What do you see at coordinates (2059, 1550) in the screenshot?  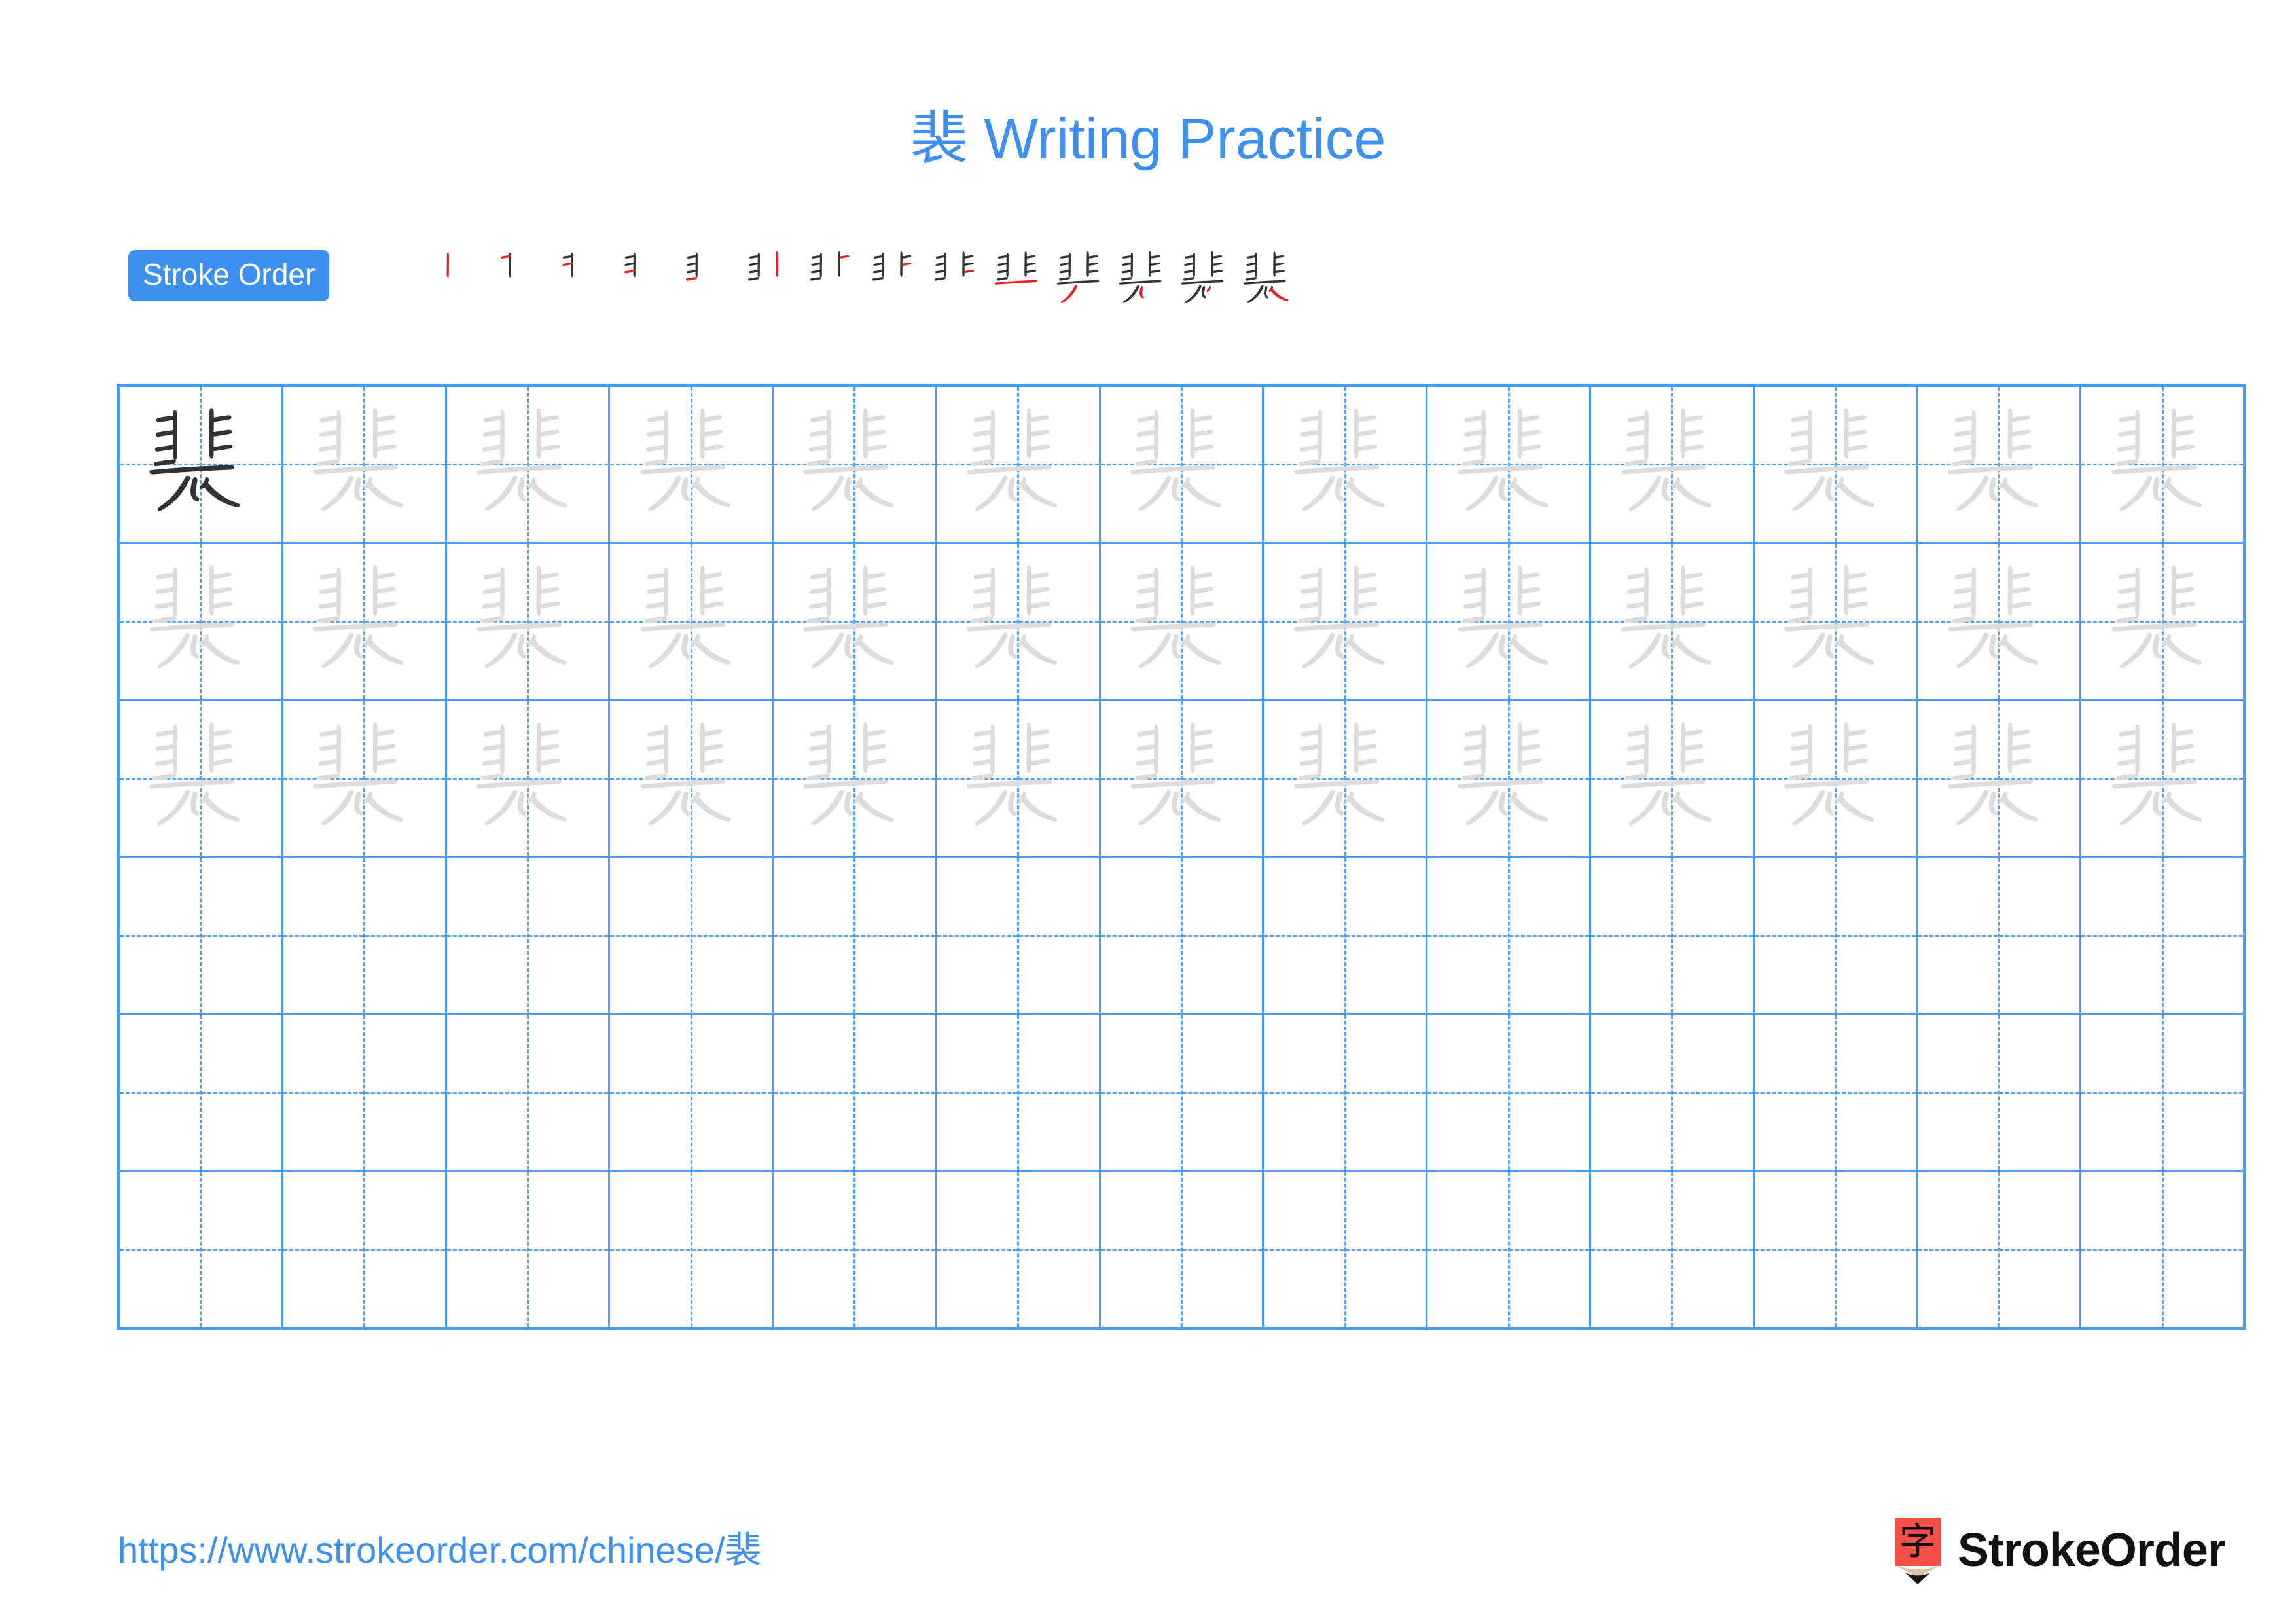 I see `brand-logo: 字 StrokeOrder` at bounding box center [2059, 1550].